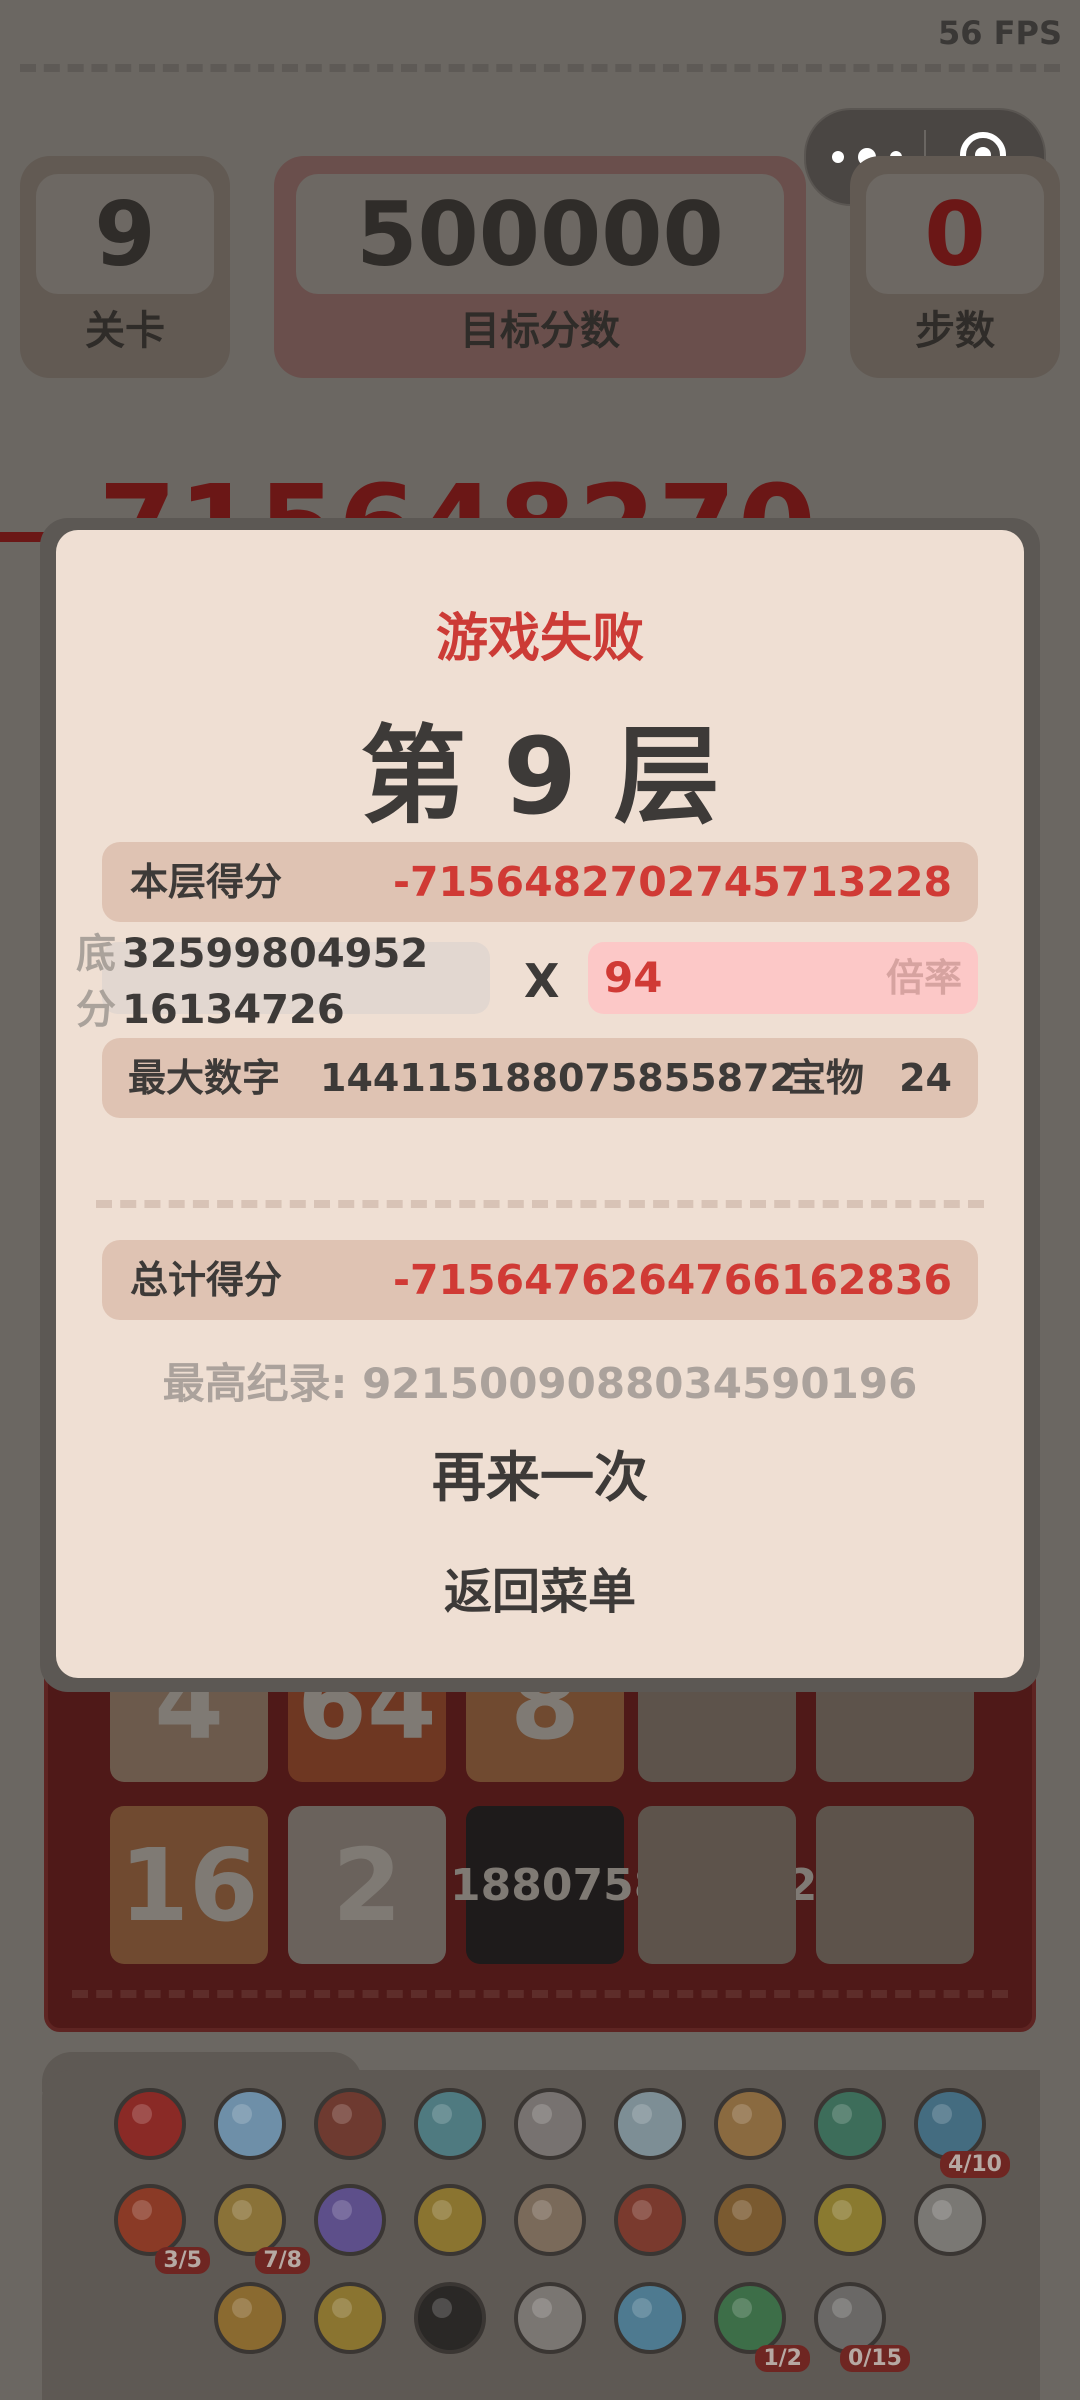 The height and width of the screenshot is (2400, 1080). I want to click on max-number-row: 最大数字 144115188075855872 宝物 24, so click(540, 1078).